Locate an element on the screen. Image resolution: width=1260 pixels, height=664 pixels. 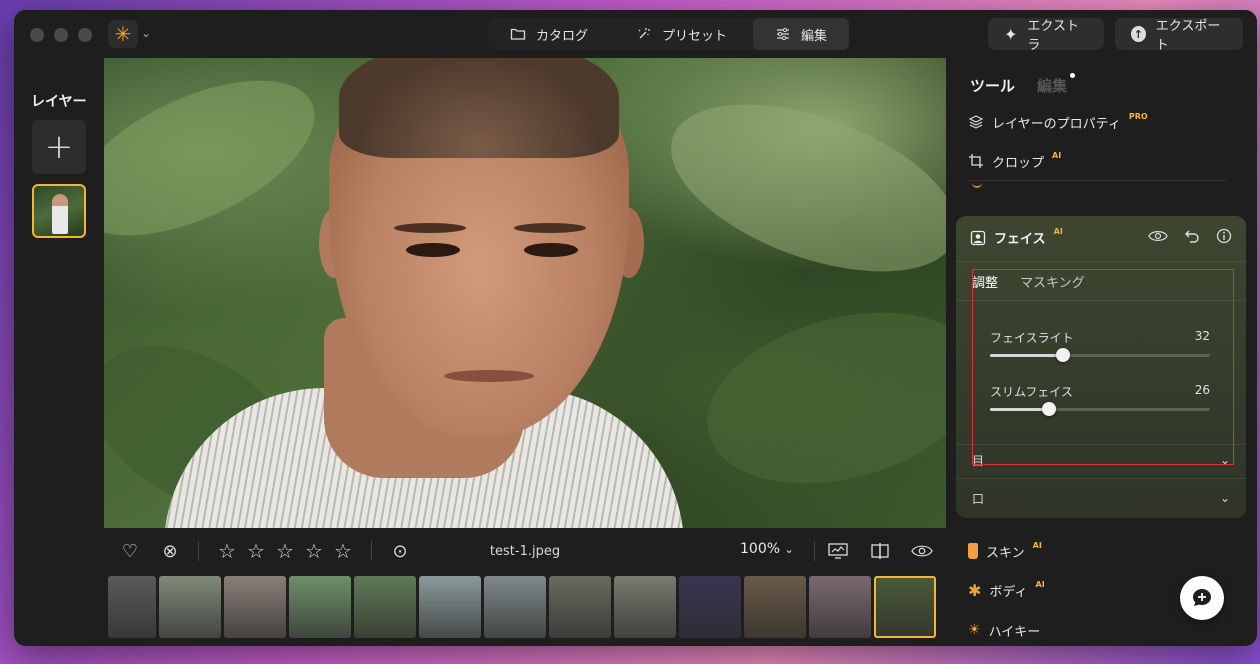
face-tool-header: フェイス AI is located at coordinates (1016, 237).